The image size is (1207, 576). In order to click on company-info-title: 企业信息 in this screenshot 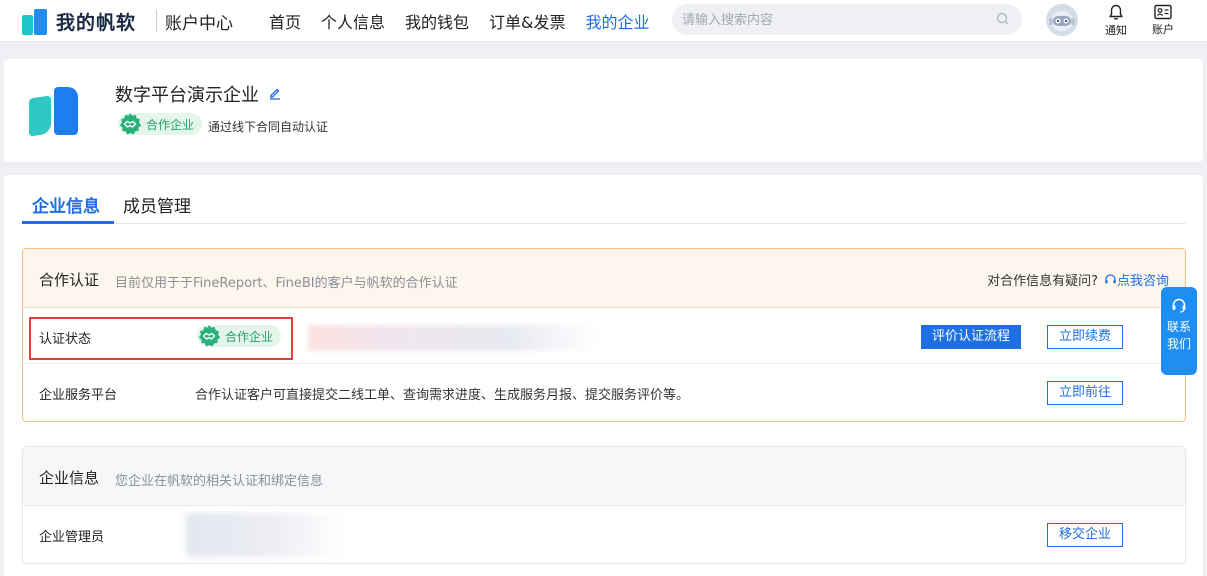, I will do `click(69, 478)`.